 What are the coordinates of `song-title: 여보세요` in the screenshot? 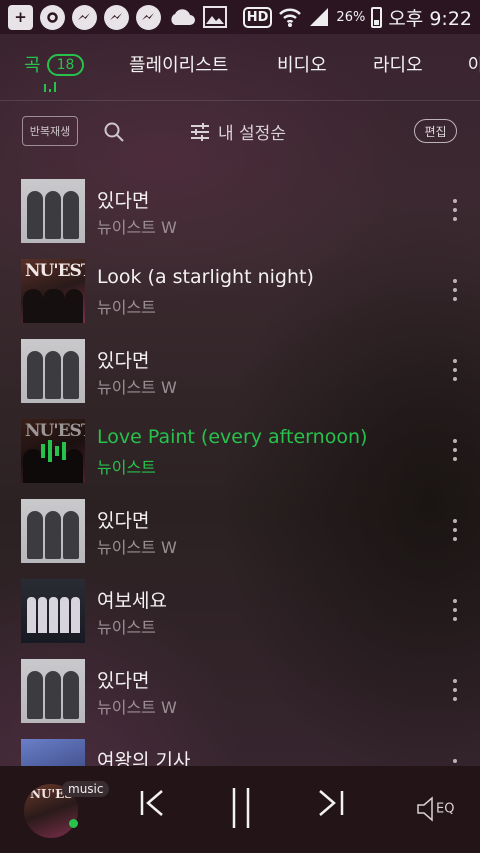 It's located at (132, 601).